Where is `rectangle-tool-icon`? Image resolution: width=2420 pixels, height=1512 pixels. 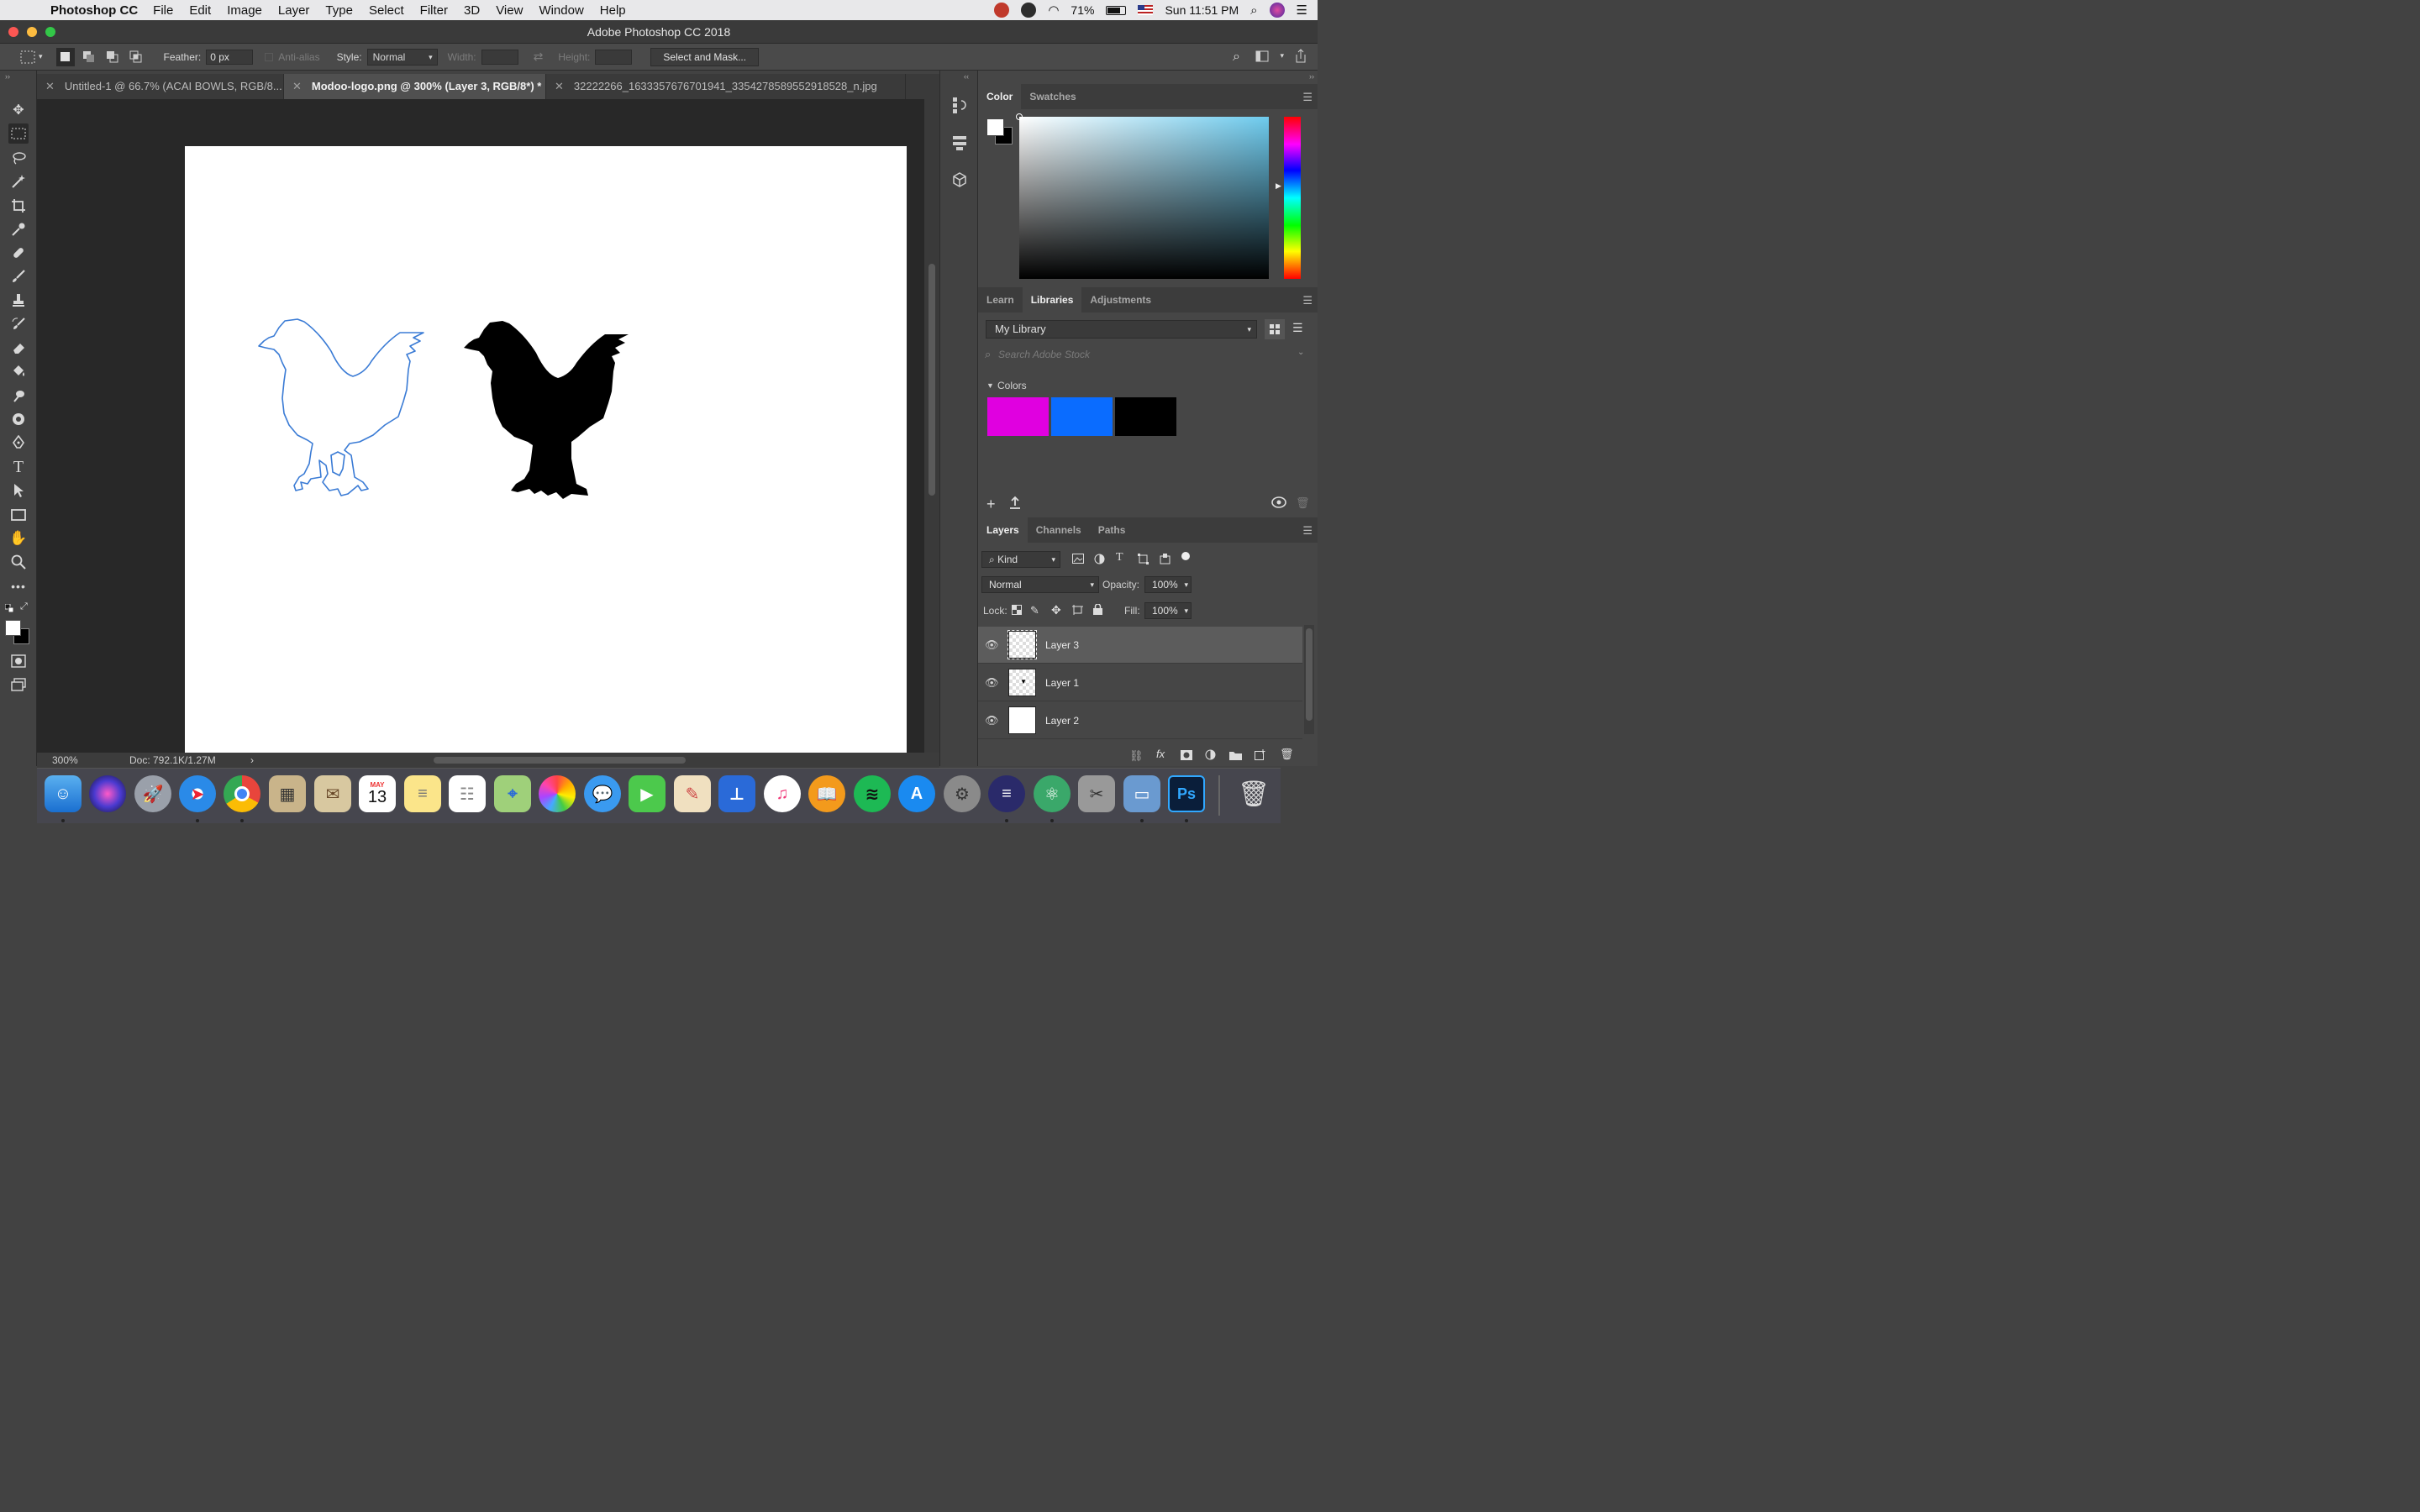
rectangle-tool-icon is located at coordinates (18, 515).